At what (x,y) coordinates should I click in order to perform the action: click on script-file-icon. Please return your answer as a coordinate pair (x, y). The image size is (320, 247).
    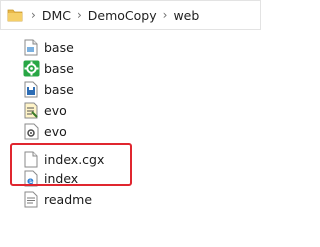
    Looking at the image, I should click on (31, 110).